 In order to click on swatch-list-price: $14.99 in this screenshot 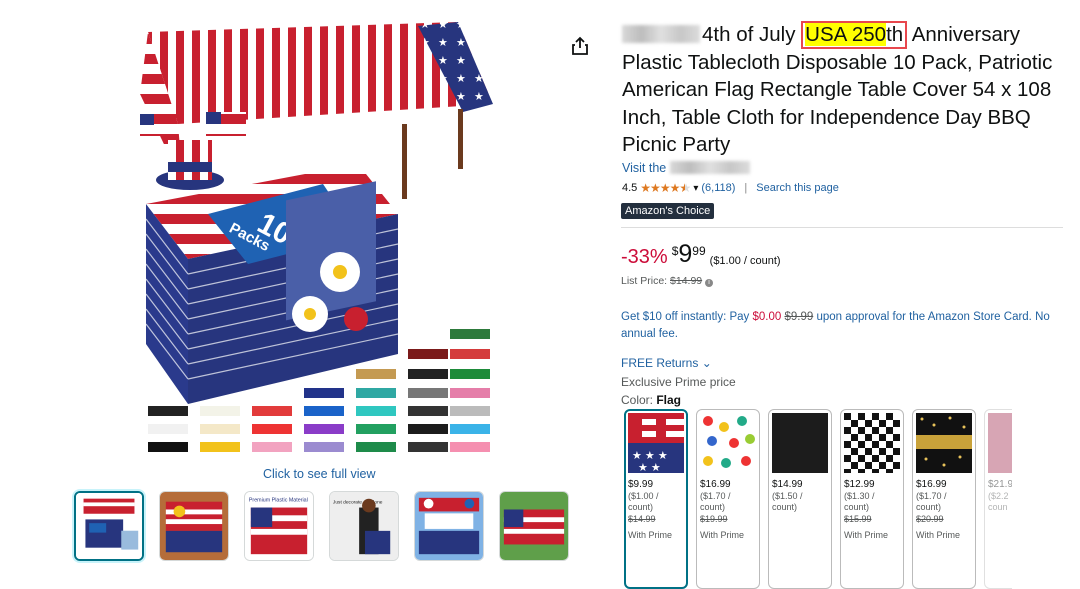, I will do `click(642, 519)`.